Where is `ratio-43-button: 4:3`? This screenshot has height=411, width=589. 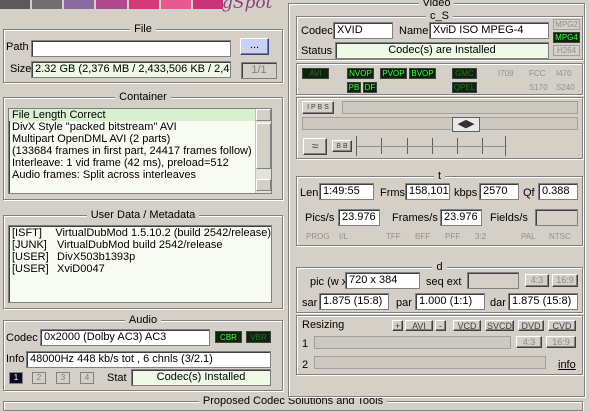 ratio-43-button: 4:3 is located at coordinates (537, 280).